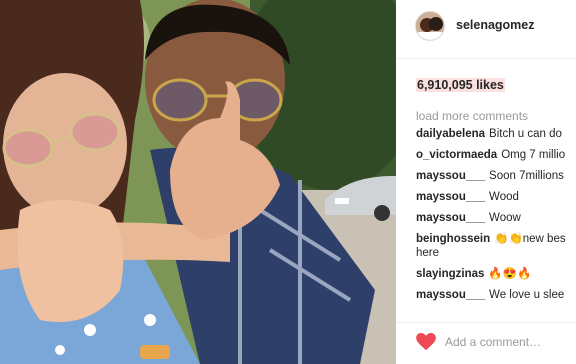 The image size is (576, 364). Describe the element at coordinates (495, 25) in the screenshot. I see `username-link: selenagomez` at that location.